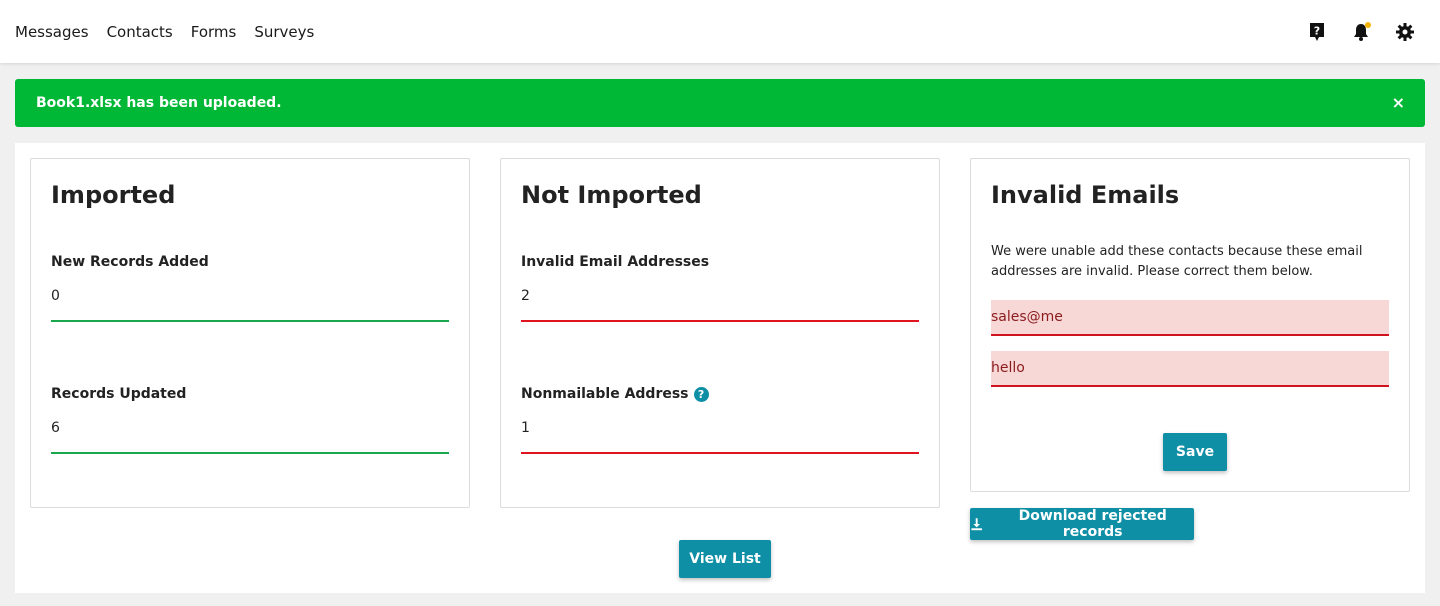  I want to click on nav-icons: ?, so click(1352, 31).